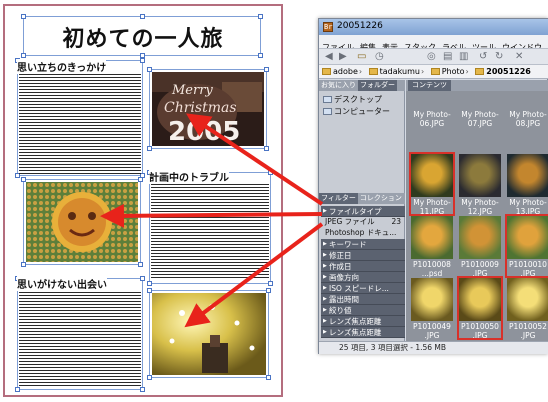 This screenshot has height=402, width=548. What do you see at coordinates (363, 255) in the screenshot?
I see `filter-row: 修正日` at bounding box center [363, 255].